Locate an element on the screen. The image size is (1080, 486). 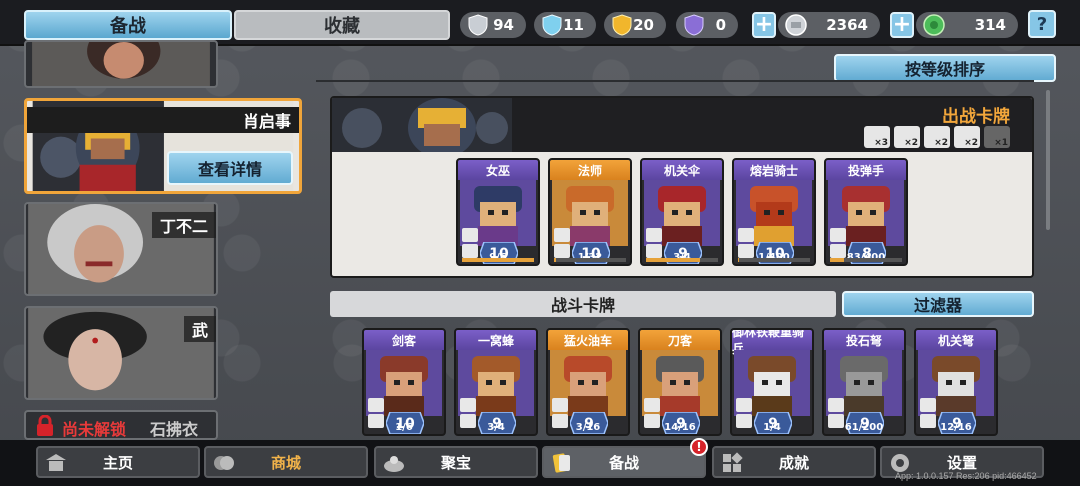
unit-card: 猛火油车 9 3/16 is located at coordinates (588, 382).